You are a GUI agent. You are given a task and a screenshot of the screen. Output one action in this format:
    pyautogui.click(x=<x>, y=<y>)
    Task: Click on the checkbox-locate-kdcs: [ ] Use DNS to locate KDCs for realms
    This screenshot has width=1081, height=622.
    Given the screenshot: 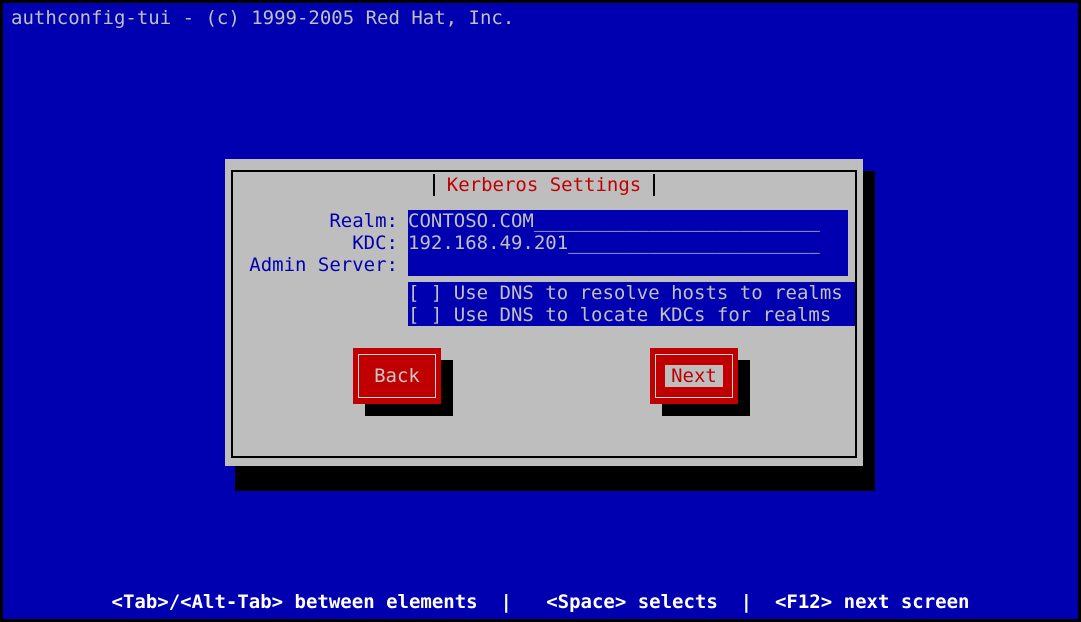 What is the action you would take?
    pyautogui.click(x=631, y=315)
    